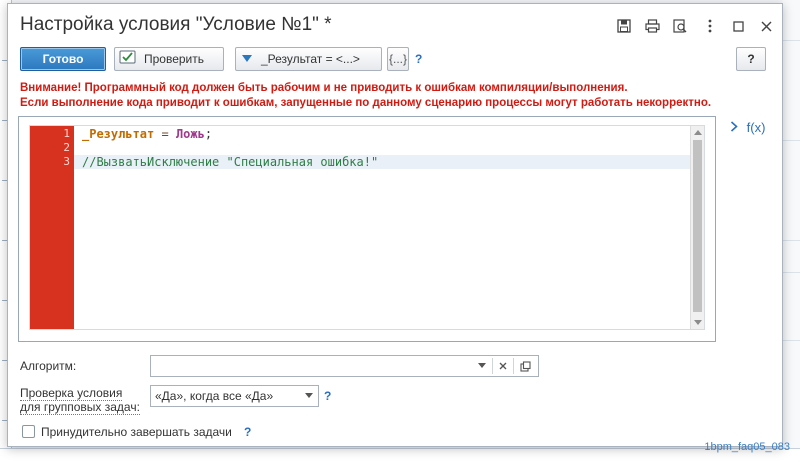 The image size is (800, 462). I want to click on code-token-boolean: Ложь, so click(190, 134).